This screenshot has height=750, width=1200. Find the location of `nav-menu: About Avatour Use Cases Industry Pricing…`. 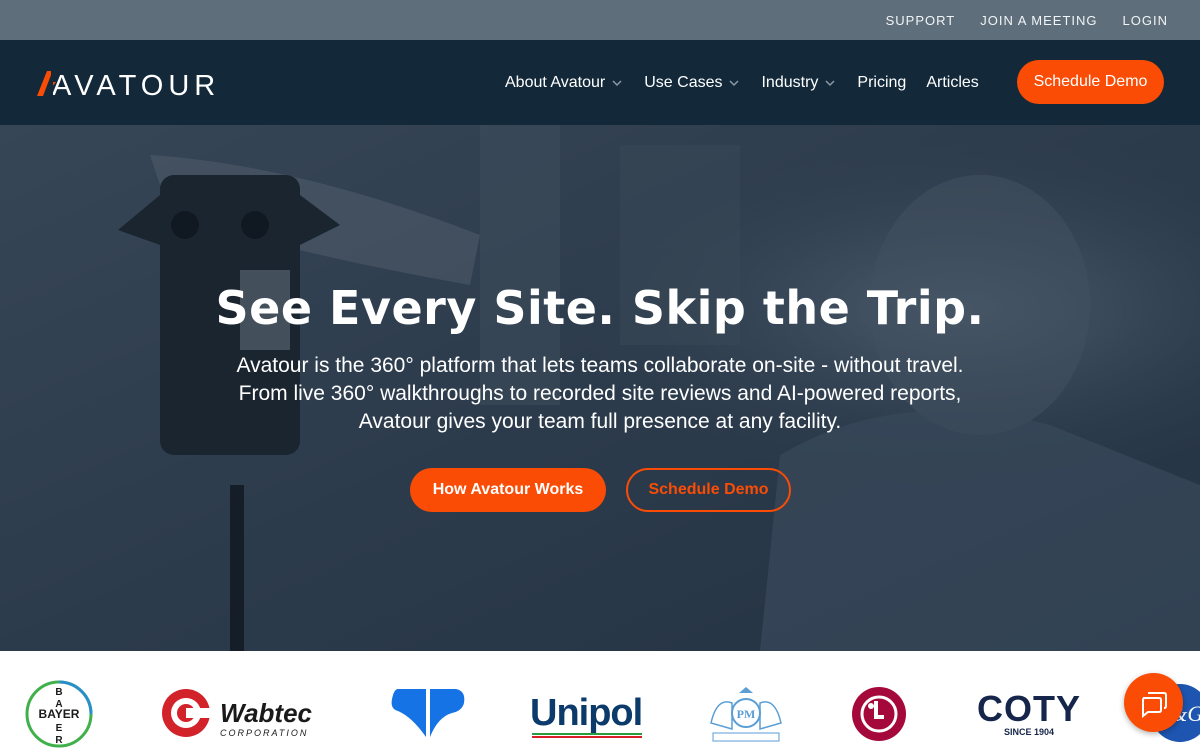

nav-menu: About Avatour Use Cases Industry Pricing… is located at coordinates (752, 82).